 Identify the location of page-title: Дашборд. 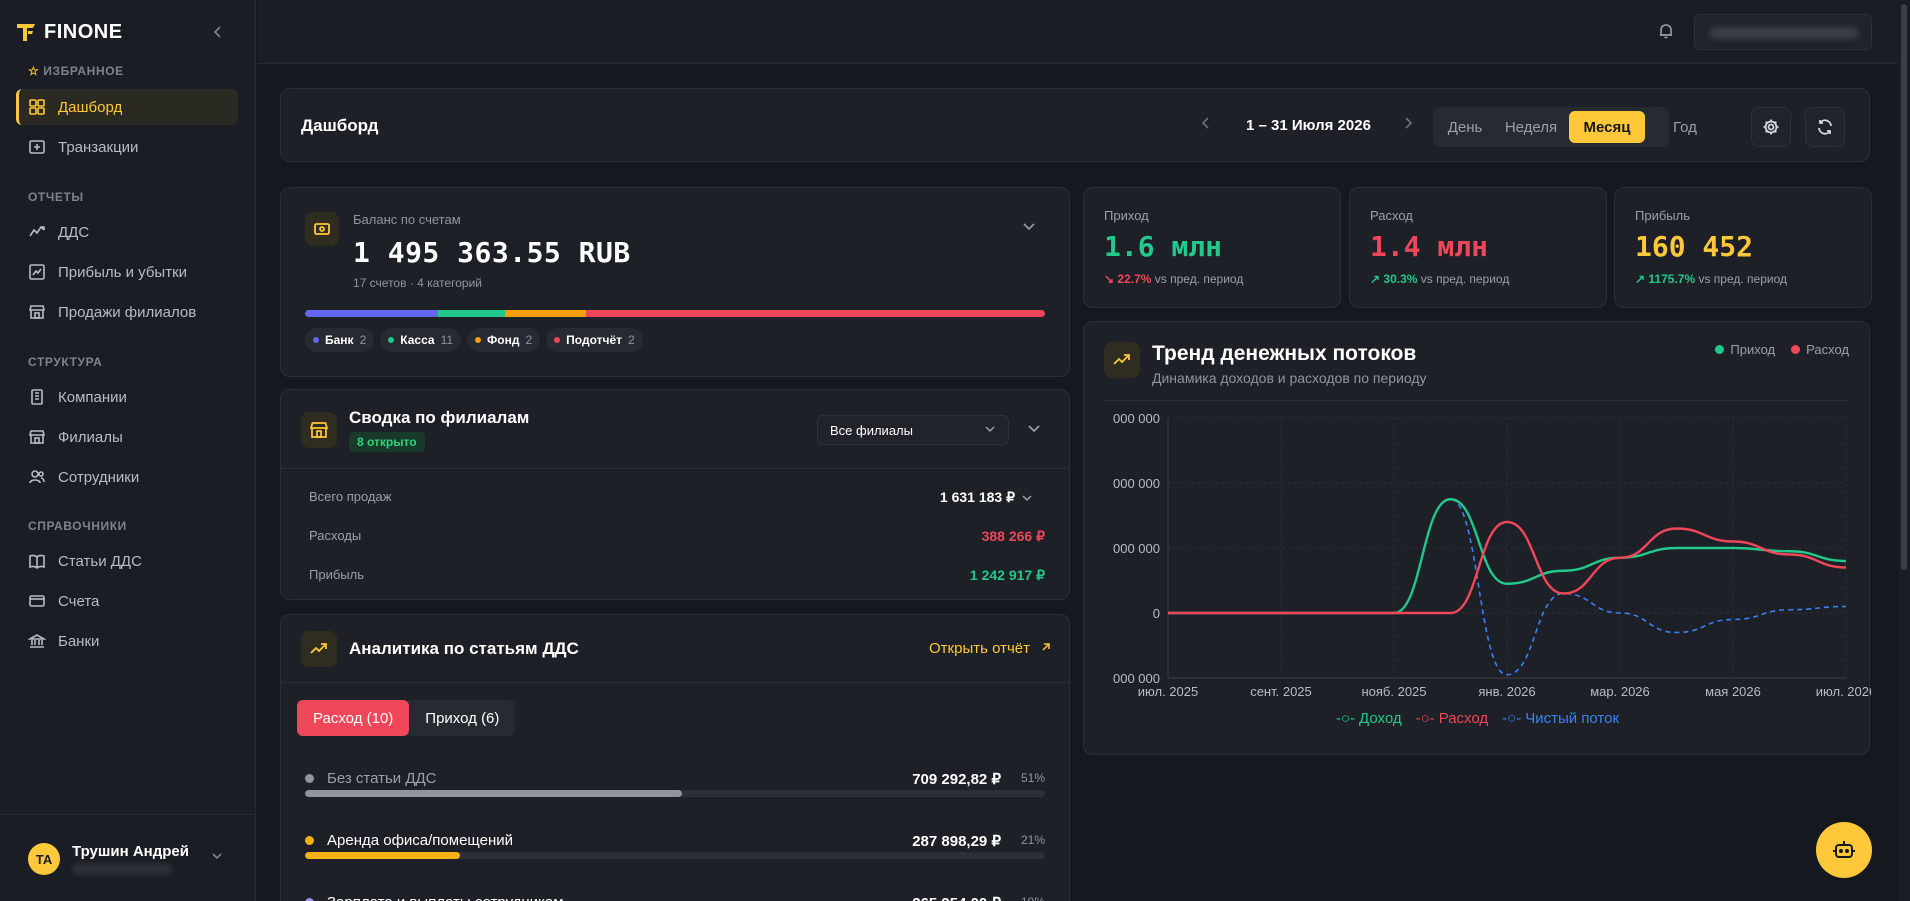
(340, 125).